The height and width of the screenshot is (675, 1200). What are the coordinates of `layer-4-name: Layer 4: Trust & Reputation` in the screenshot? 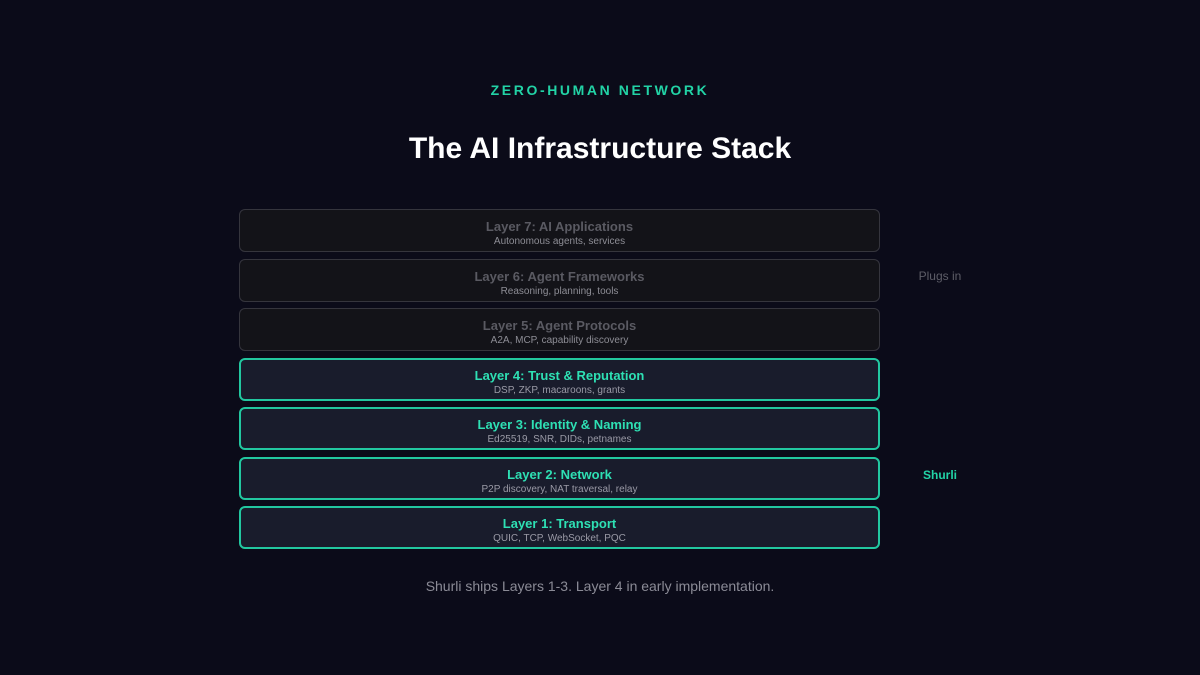 It's located at (559, 375).